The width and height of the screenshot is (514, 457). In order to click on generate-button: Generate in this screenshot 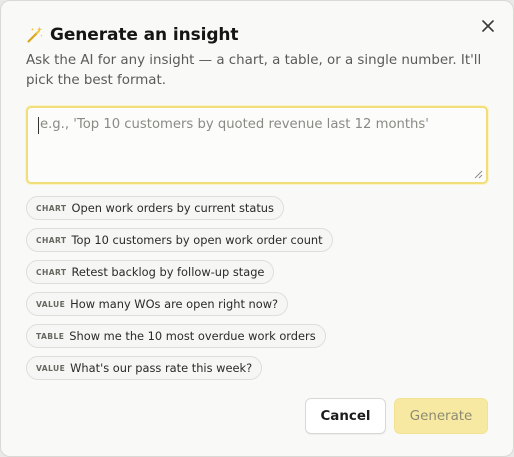, I will do `click(441, 416)`.